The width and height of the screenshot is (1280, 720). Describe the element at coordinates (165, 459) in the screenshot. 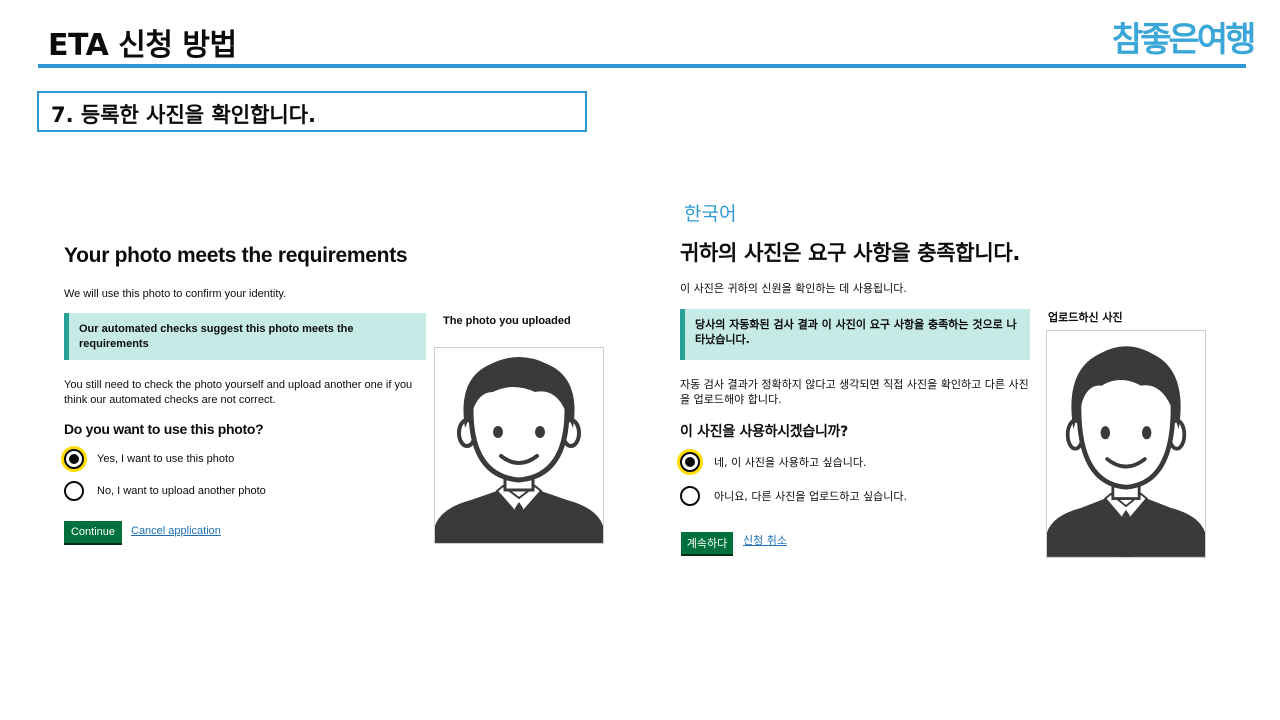

I see `radio-yes-label: Yes, I want to use this photo` at that location.